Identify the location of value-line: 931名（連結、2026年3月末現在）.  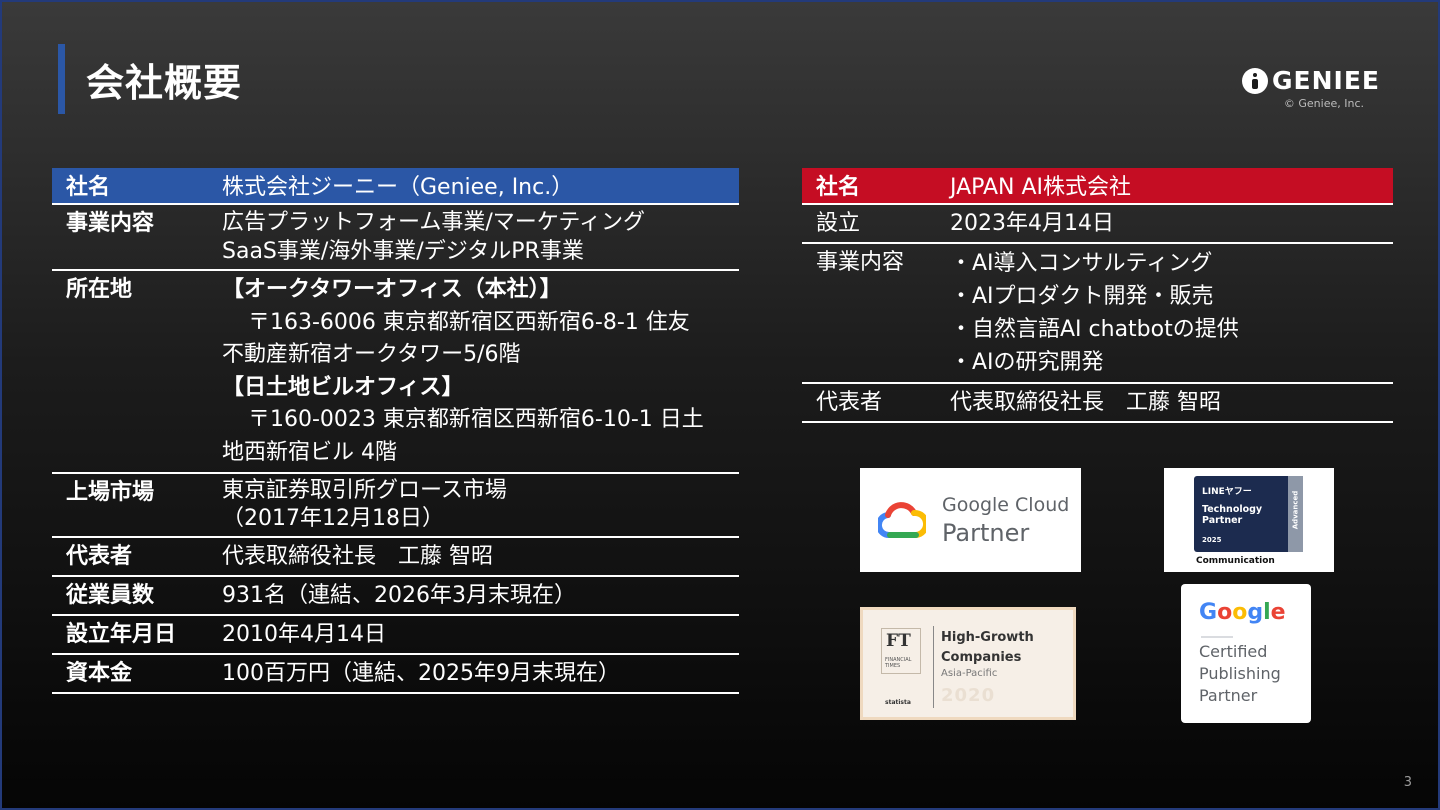
(399, 595).